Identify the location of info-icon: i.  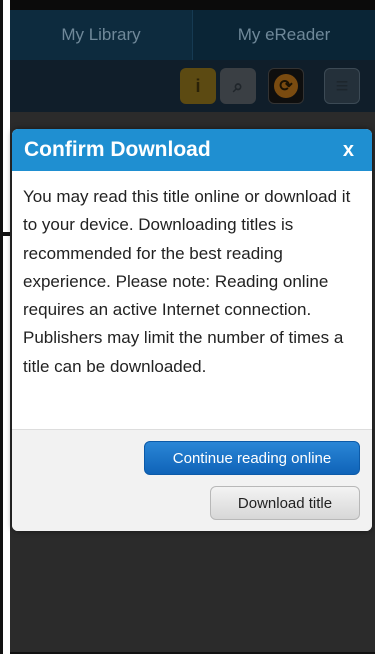
(198, 86).